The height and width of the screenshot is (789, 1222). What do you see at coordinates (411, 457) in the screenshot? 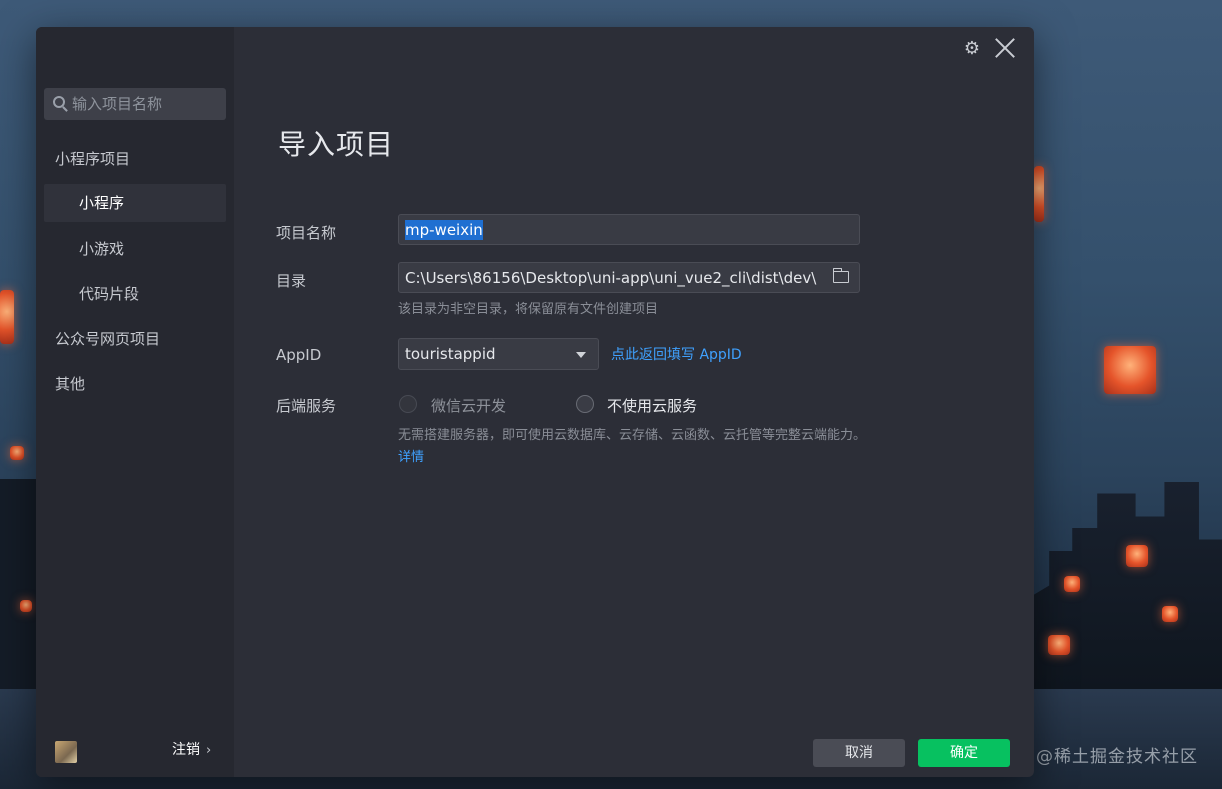
I see `details-link: 详情` at bounding box center [411, 457].